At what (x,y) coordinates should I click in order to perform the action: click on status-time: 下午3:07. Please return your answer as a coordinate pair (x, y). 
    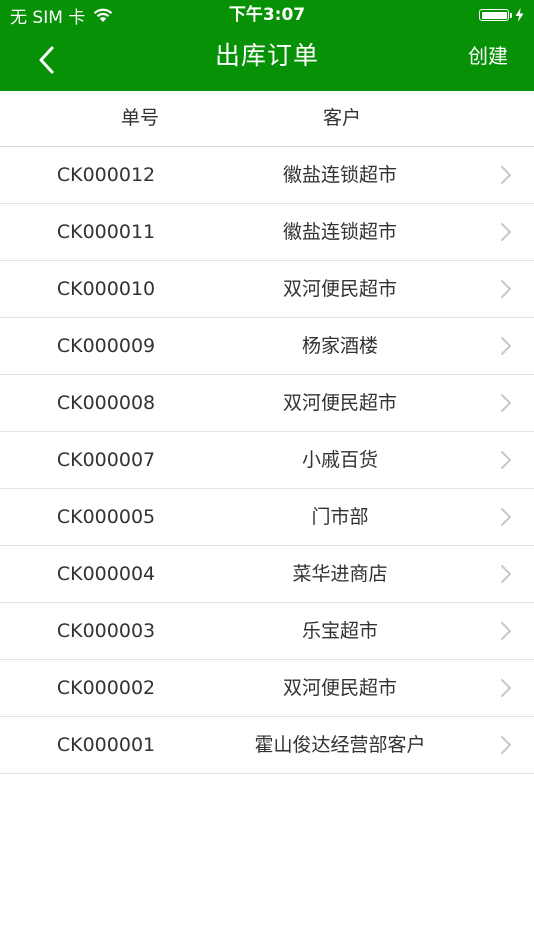
    Looking at the image, I should click on (267, 15).